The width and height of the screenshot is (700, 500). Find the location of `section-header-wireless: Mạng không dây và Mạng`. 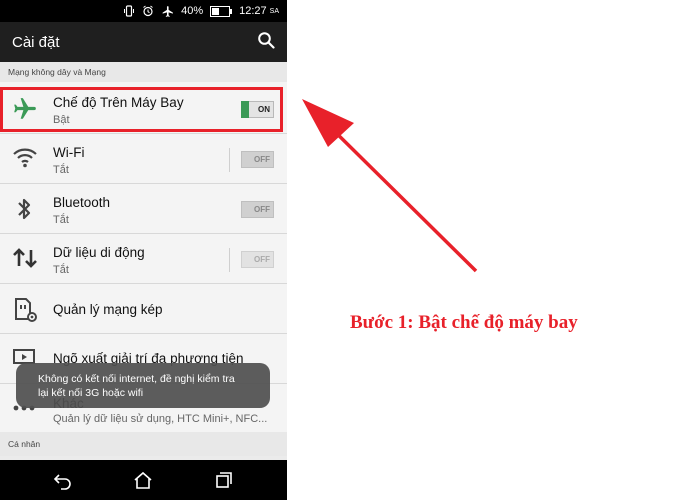

section-header-wireless: Mạng không dây và Mạng is located at coordinates (143, 72).